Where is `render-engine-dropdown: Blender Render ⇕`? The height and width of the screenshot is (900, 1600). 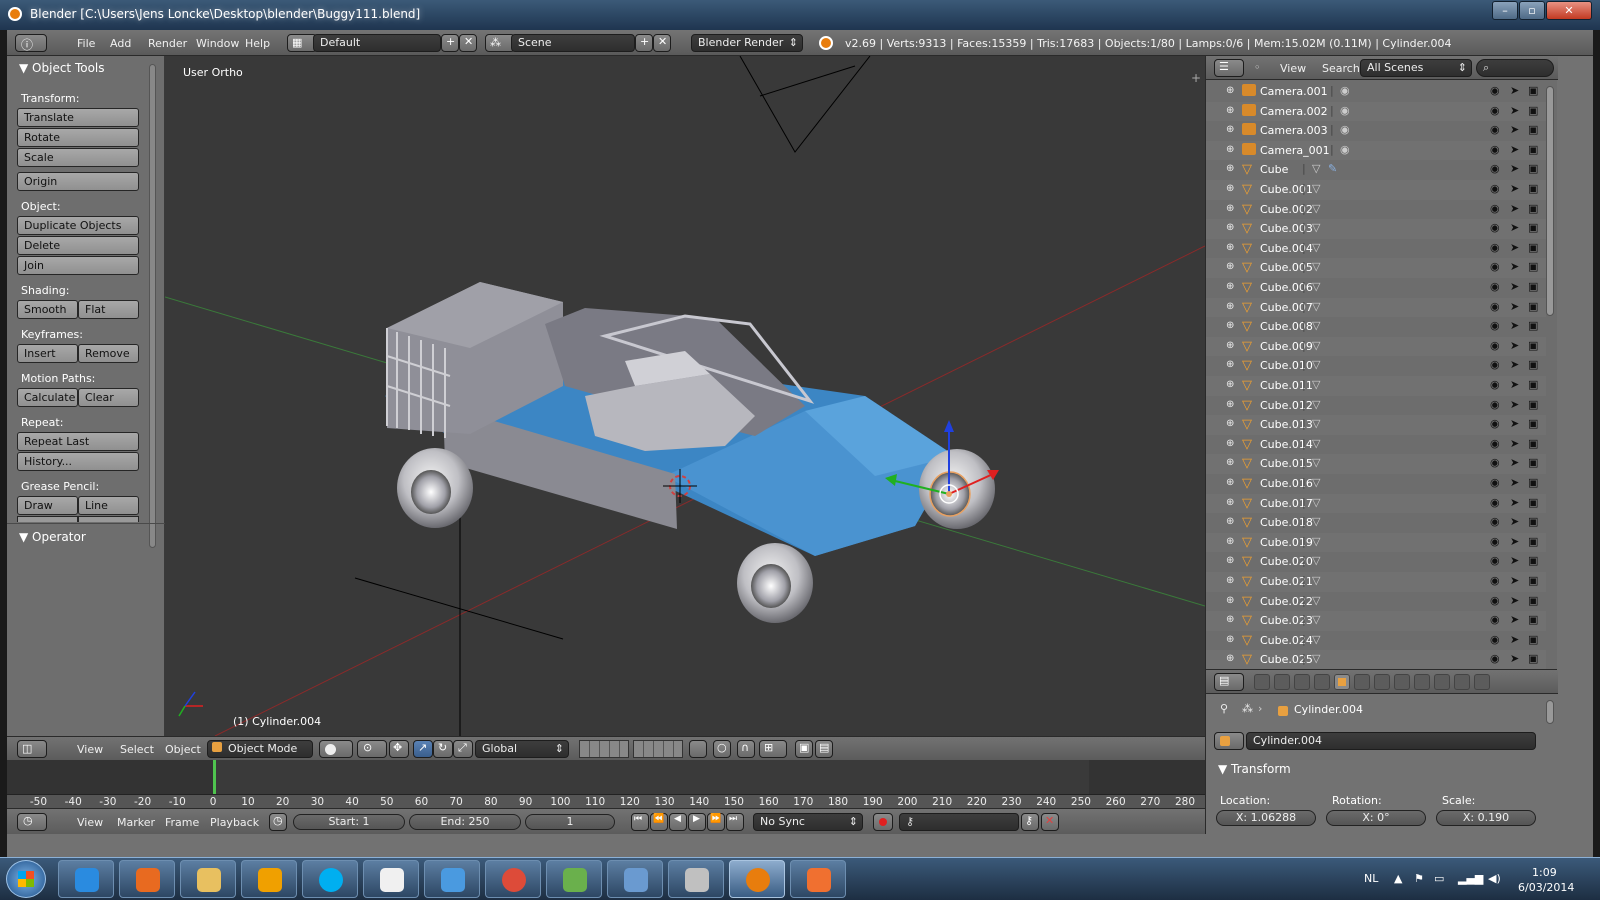
render-engine-dropdown: Blender Render ⇕ is located at coordinates (747, 43).